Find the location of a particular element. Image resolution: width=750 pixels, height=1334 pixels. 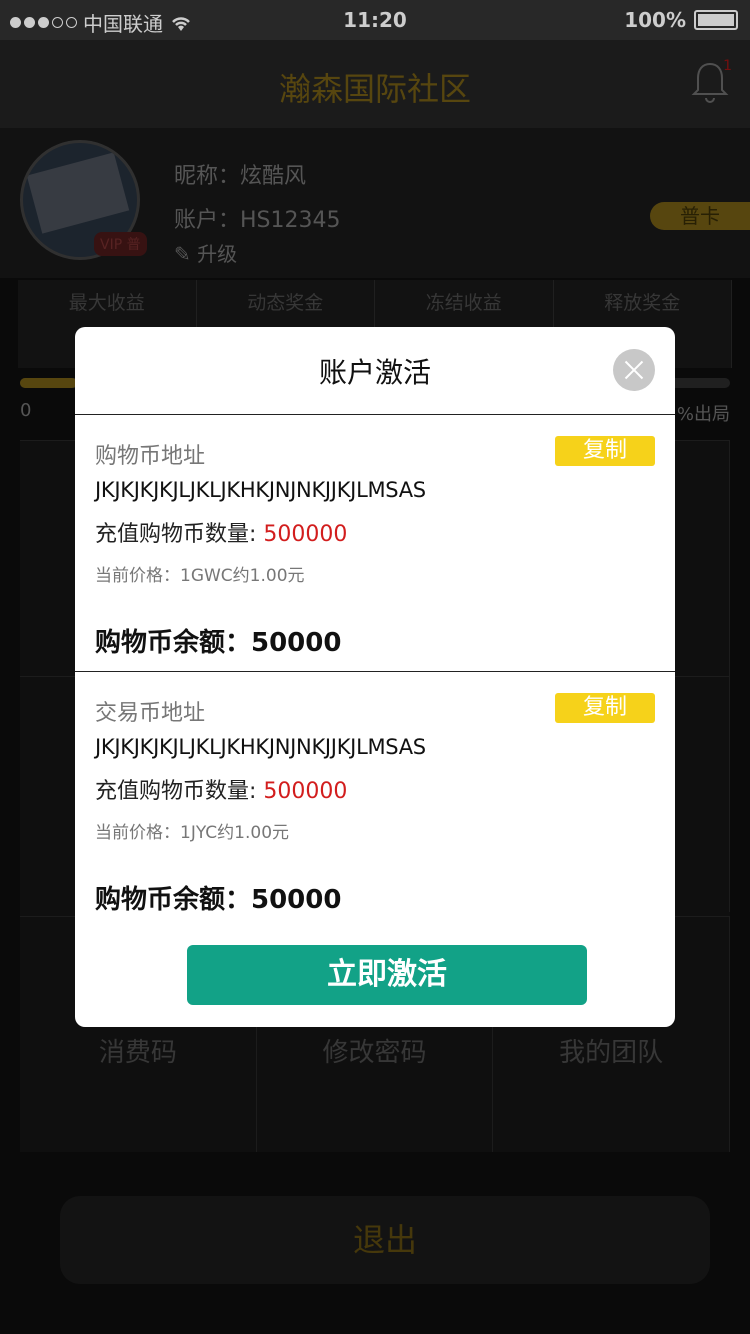

trade-coin-address: JKJKJKJKJLJKLJKHKJNJNKJJKJLMSAS is located at coordinates (260, 747).